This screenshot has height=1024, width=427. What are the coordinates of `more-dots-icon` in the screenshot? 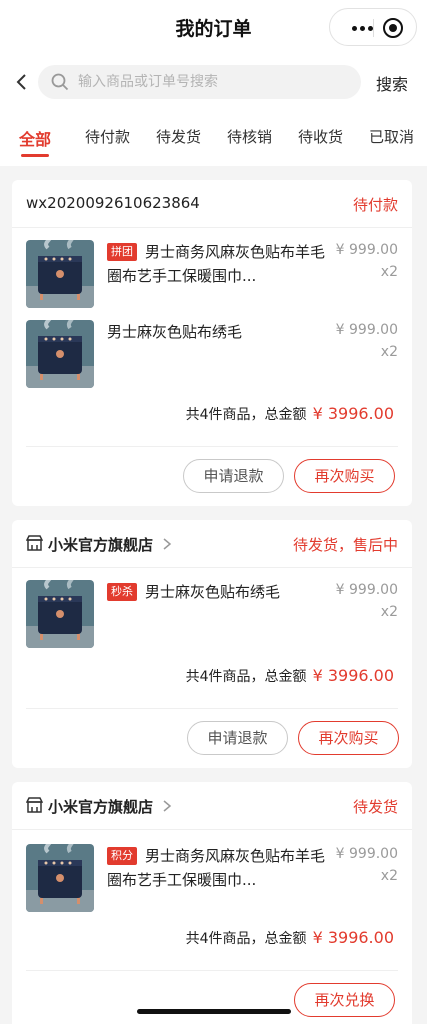 It's located at (363, 29).